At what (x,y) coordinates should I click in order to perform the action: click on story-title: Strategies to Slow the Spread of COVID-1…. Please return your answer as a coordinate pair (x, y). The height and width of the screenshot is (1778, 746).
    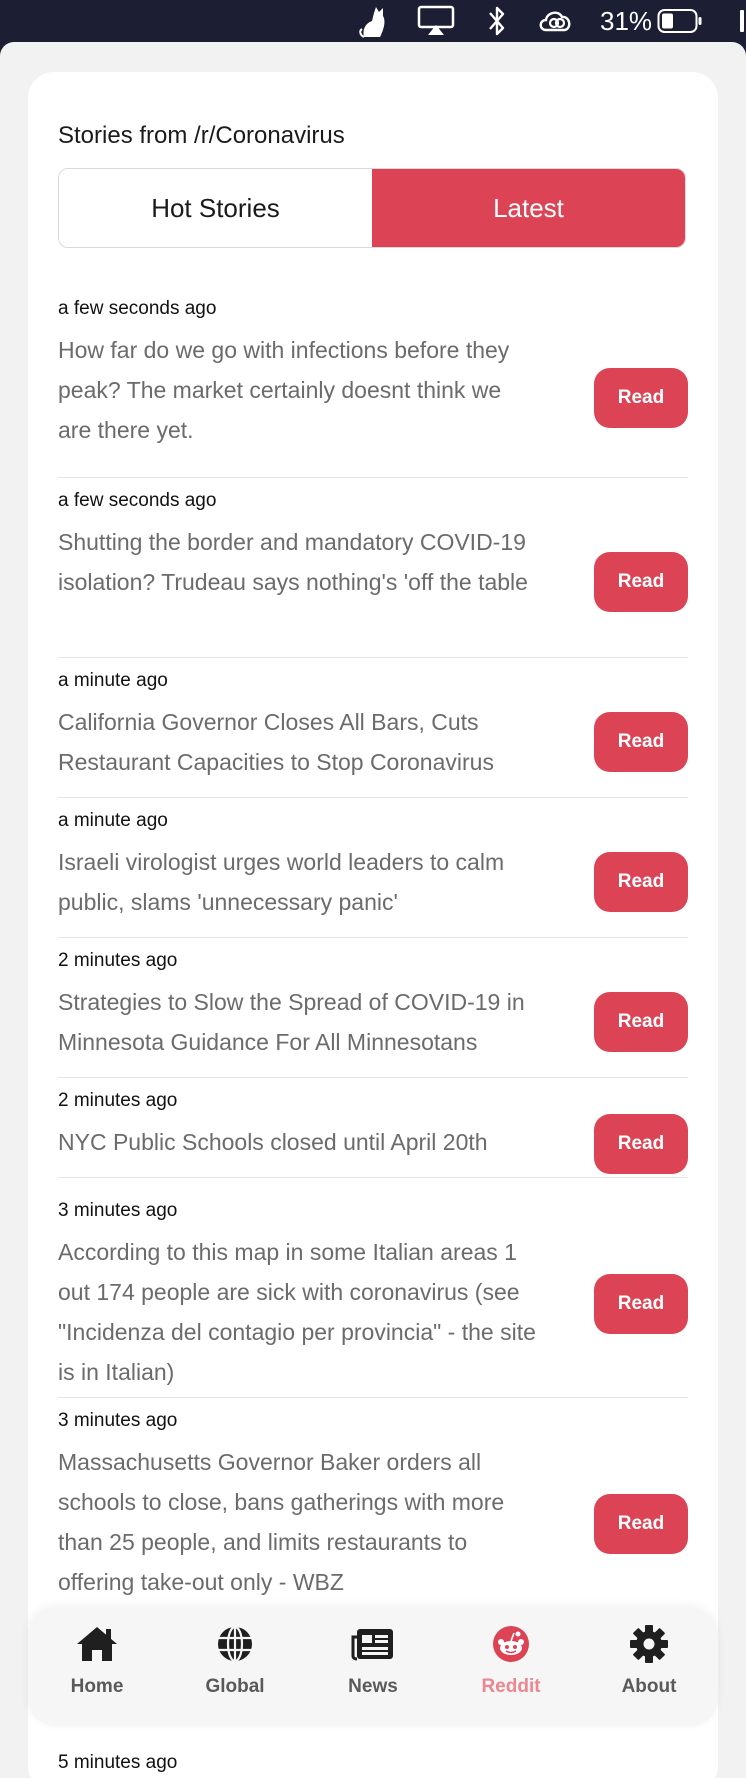
    Looking at the image, I should click on (298, 1022).